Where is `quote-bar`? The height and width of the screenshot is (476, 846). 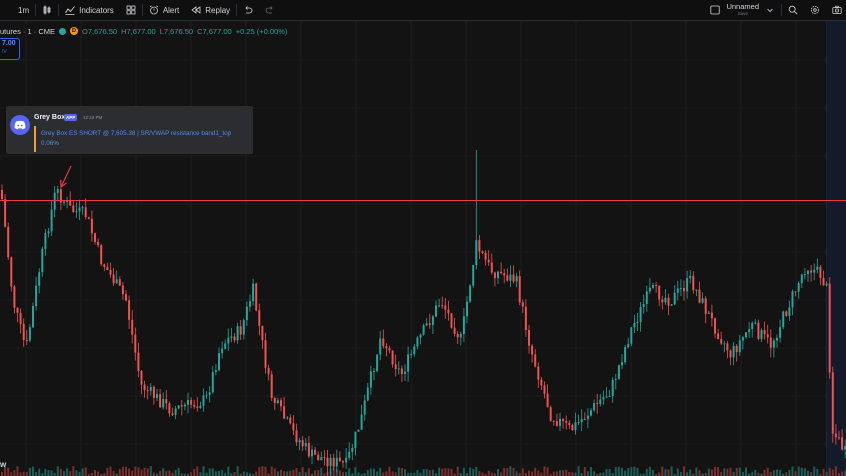 quote-bar is located at coordinates (35, 139).